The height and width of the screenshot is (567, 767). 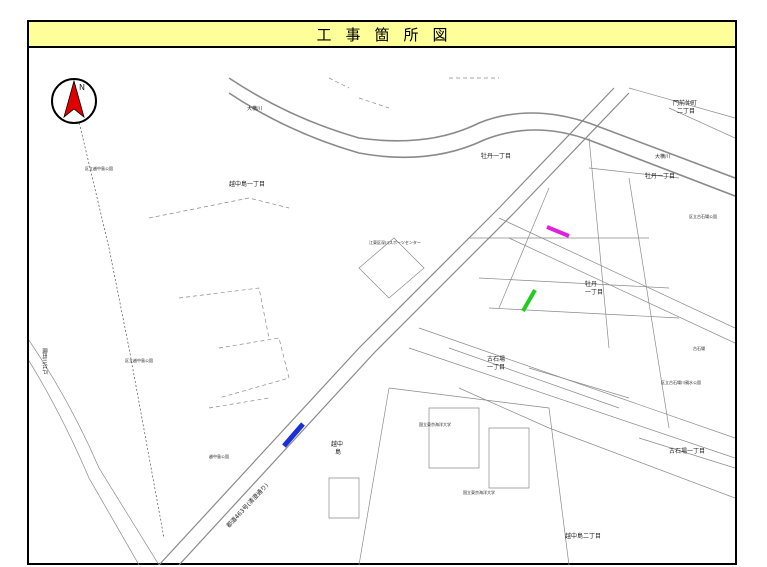 I want to click on road-label-route: 都道463号(清澄通り), so click(x=248, y=505).